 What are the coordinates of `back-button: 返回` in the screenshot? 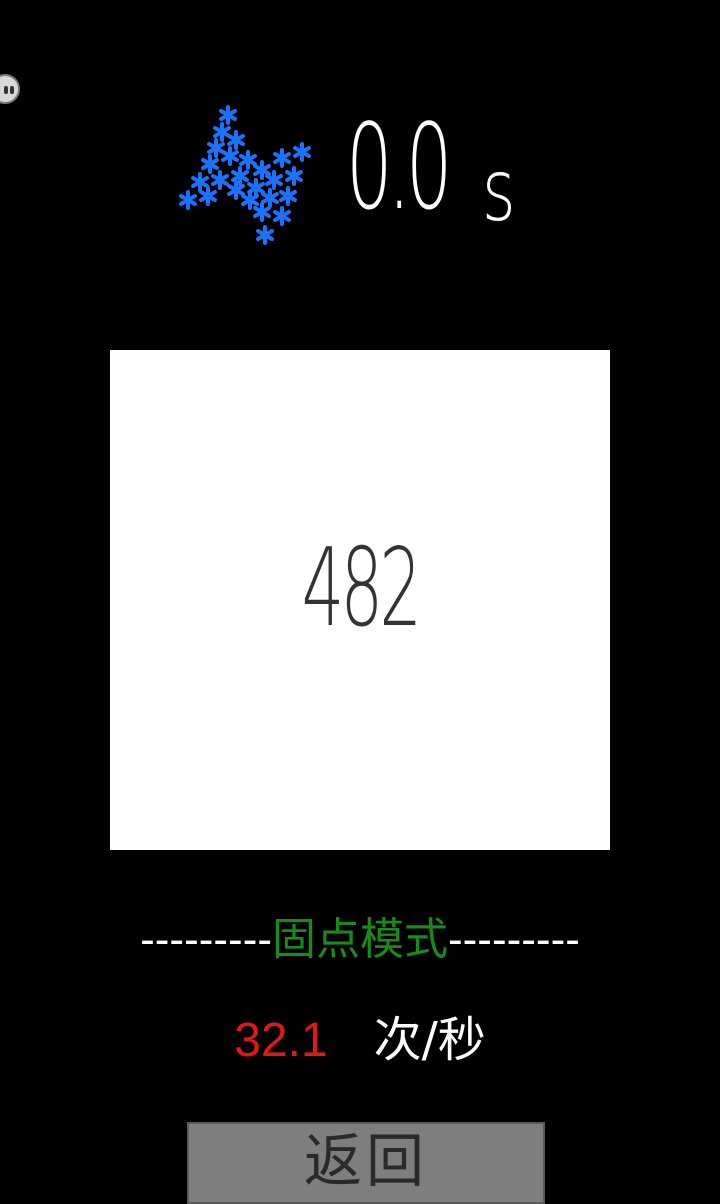 It's located at (366, 1163).